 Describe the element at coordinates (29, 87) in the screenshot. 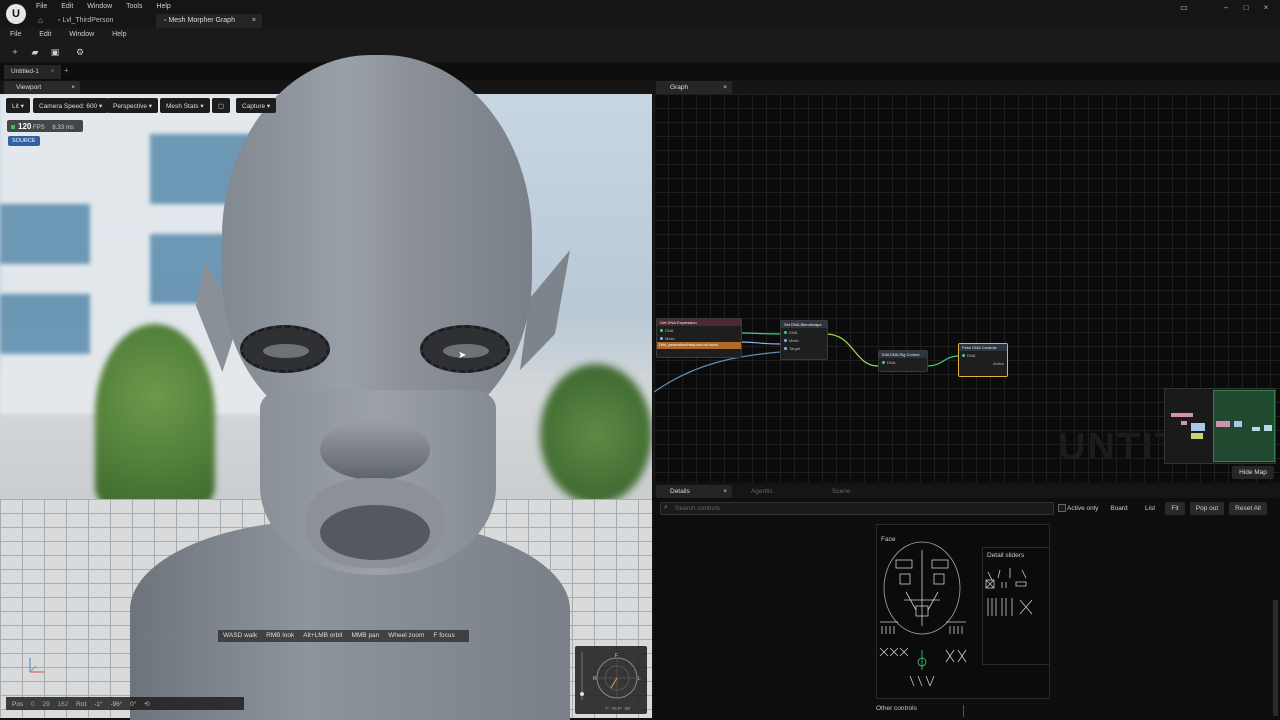

I see `tab-viewport-label: Viewport` at that location.